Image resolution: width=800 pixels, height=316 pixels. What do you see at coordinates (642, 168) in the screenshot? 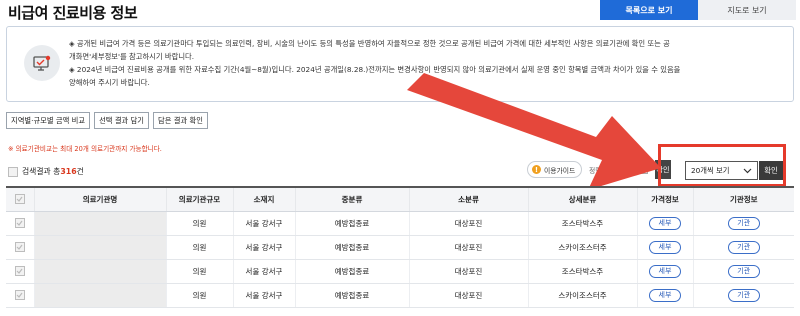
I see `sort-dropdown-icon: ▾` at bounding box center [642, 168].